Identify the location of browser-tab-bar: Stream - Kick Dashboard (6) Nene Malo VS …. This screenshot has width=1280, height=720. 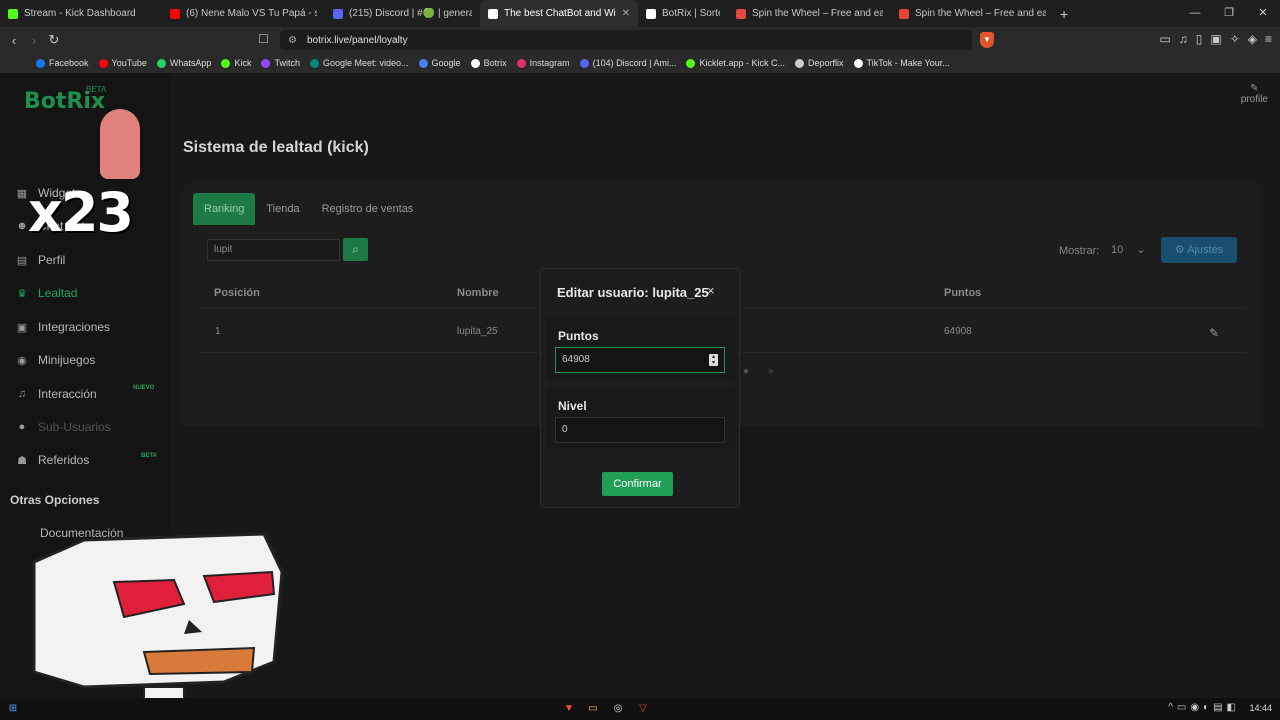
(640, 13).